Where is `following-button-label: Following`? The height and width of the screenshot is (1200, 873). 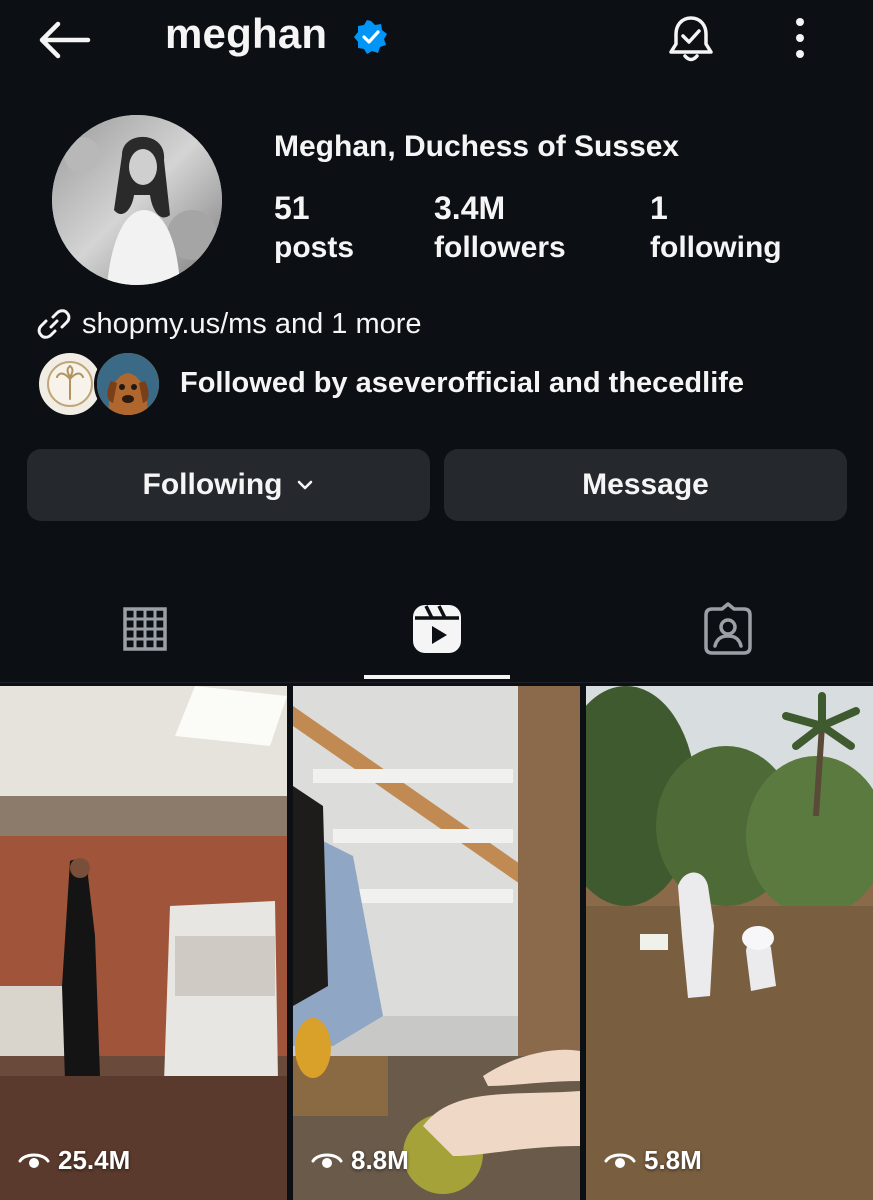
following-button-label: Following is located at coordinates (212, 484).